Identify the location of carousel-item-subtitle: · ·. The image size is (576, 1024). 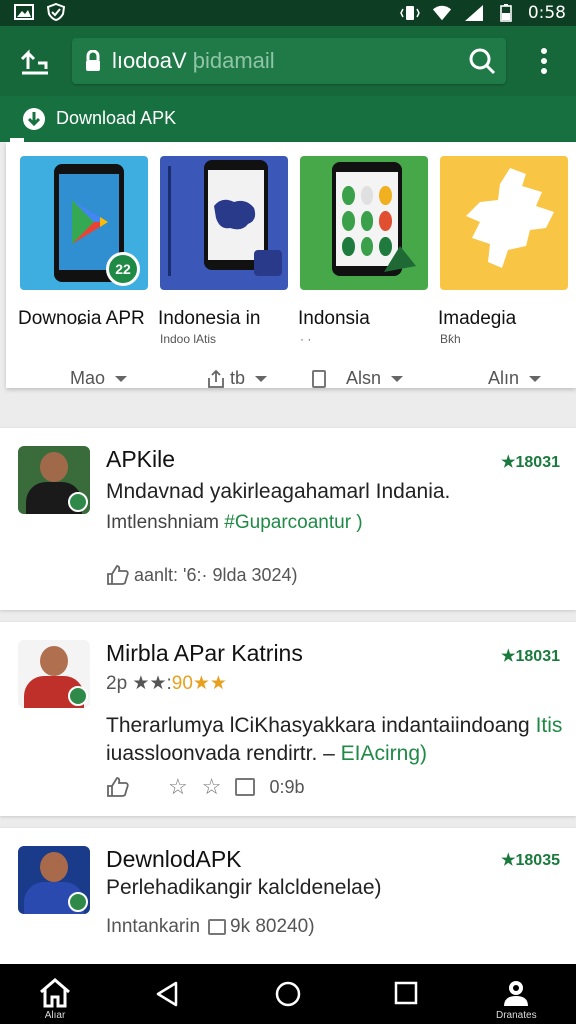
(306, 339).